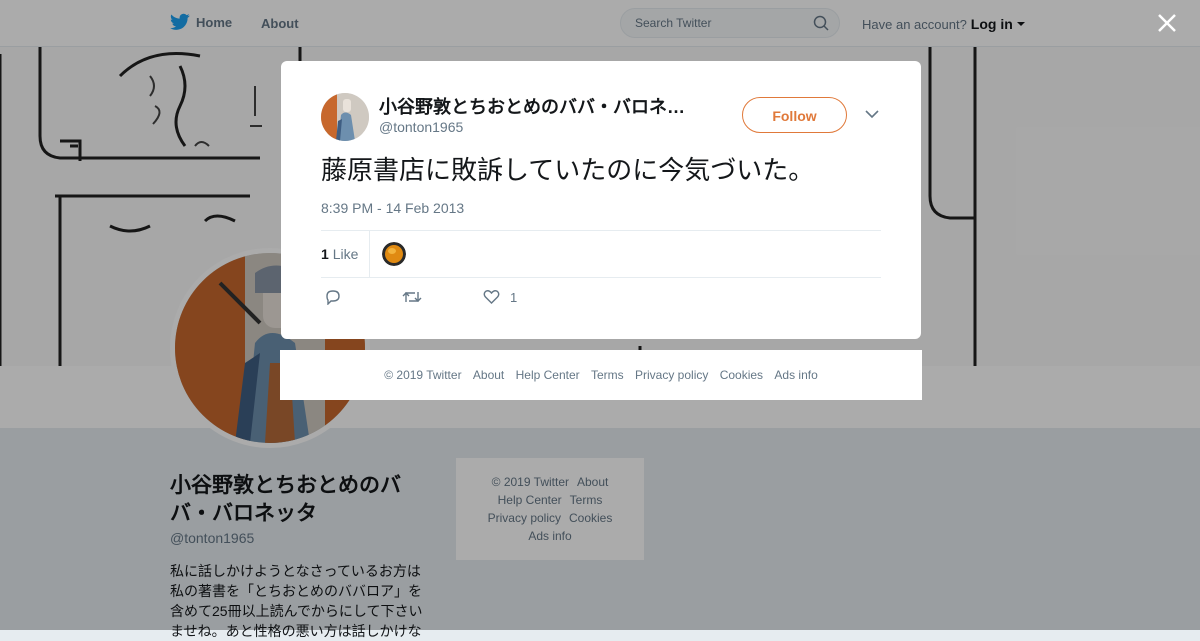  I want to click on retweet-action, so click(412, 297).